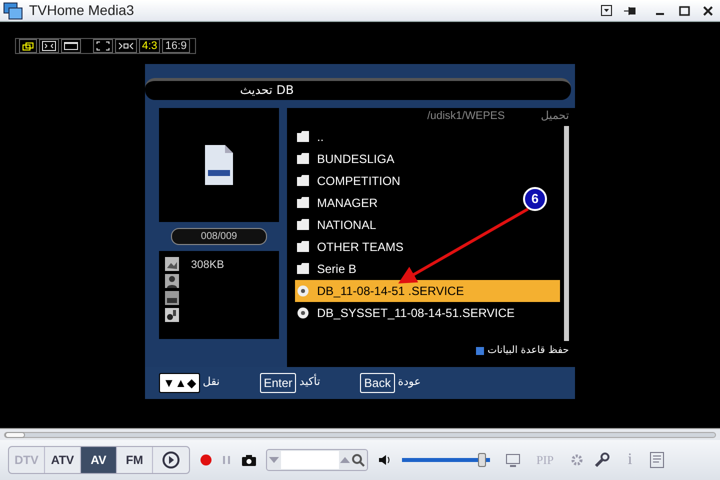 This screenshot has width=720, height=480. I want to click on dropdown-icon, so click(606, 10).